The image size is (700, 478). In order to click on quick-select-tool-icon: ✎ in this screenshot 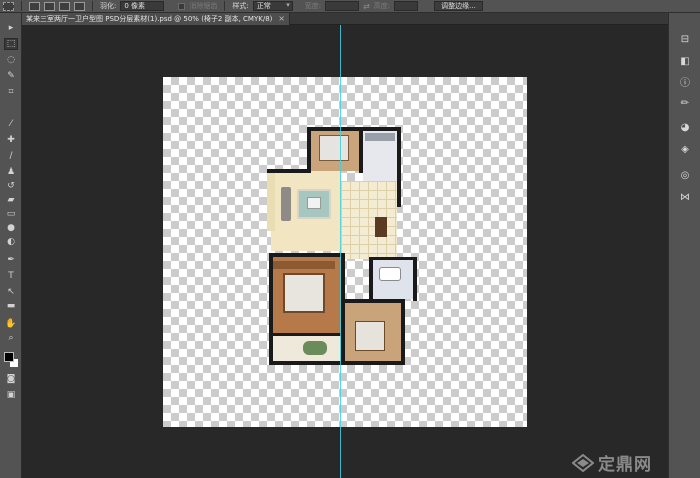, I will do `click(11, 76)`.